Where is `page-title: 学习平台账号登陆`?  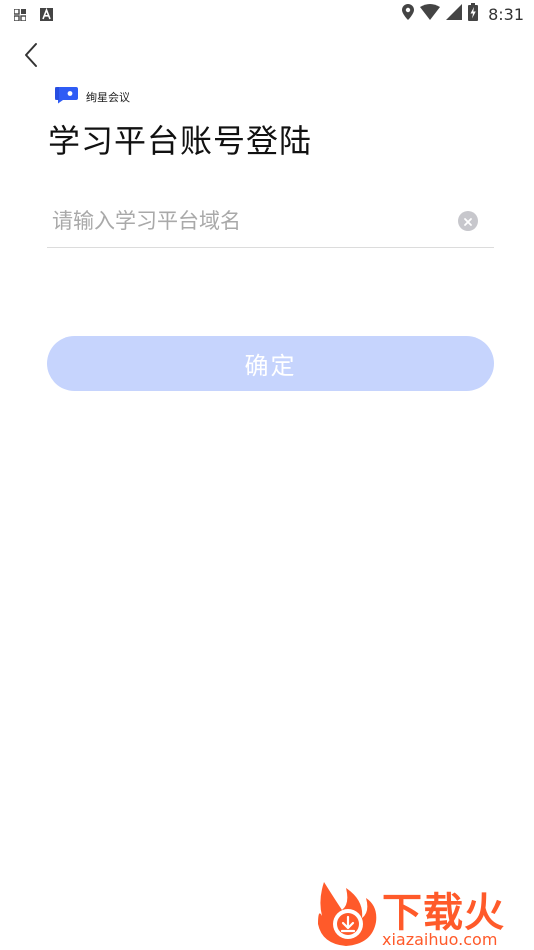 page-title: 学习平台账号登陆 is located at coordinates (180, 141).